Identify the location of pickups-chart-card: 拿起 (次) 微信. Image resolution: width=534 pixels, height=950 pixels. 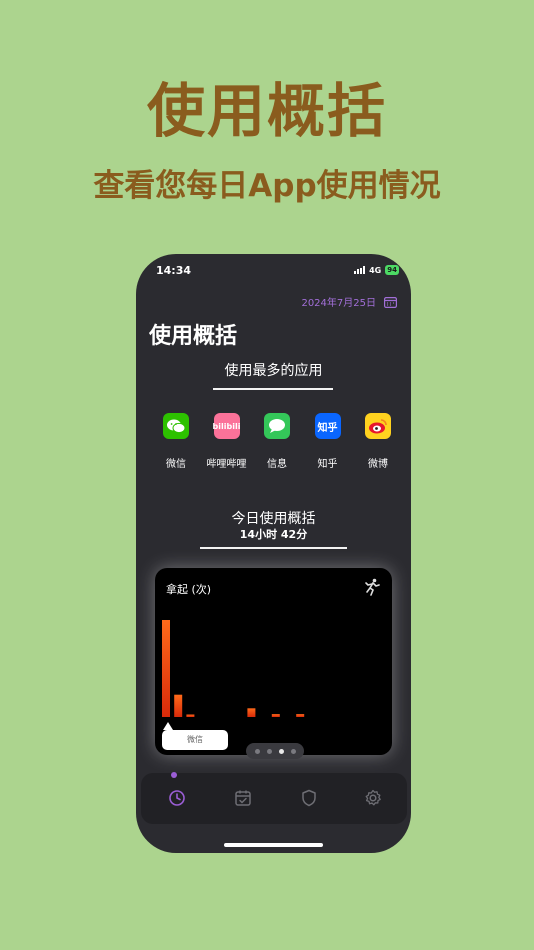
(273, 661).